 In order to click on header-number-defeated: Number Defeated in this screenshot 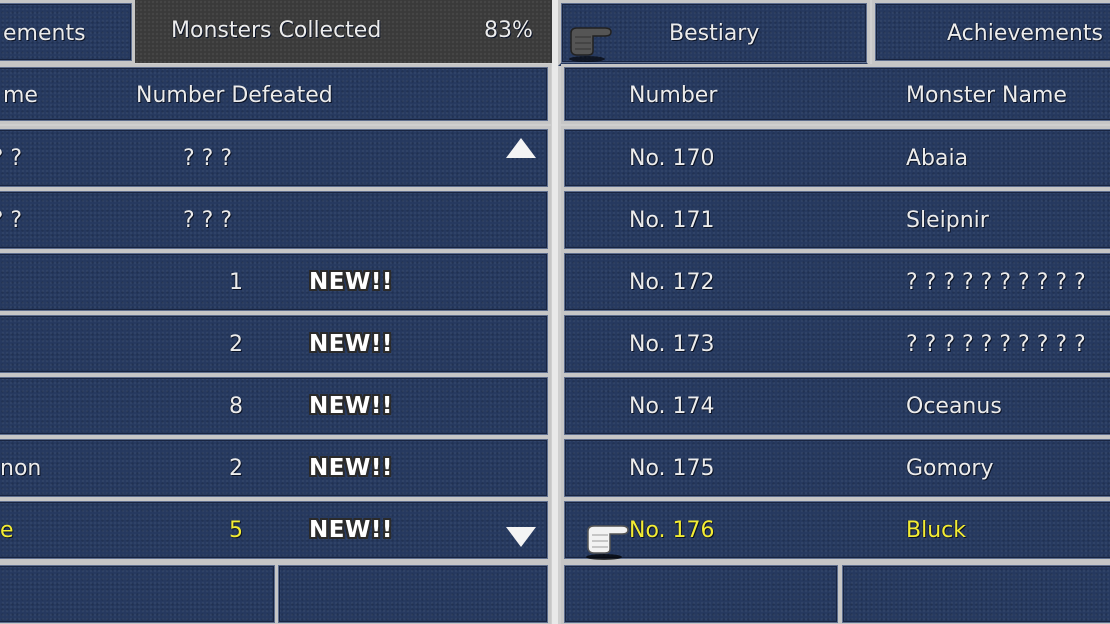, I will do `click(234, 95)`.